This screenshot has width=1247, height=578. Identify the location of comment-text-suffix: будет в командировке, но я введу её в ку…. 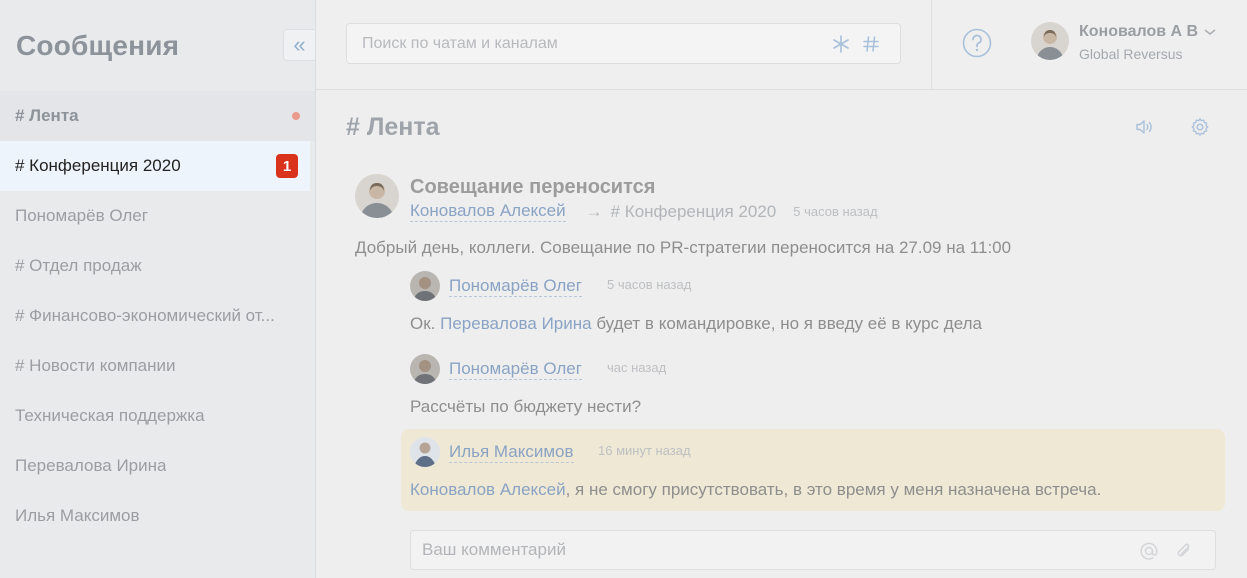
(786, 323).